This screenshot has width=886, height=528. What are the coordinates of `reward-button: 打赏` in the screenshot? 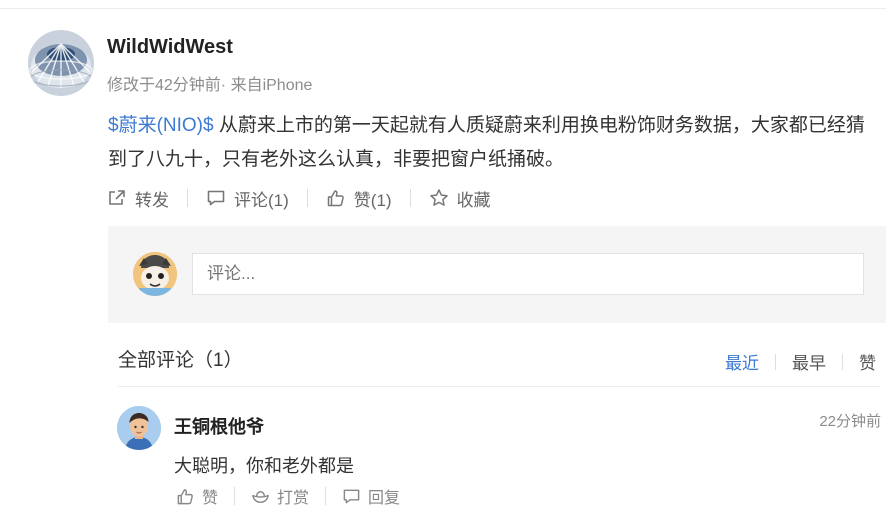 It's located at (280, 496).